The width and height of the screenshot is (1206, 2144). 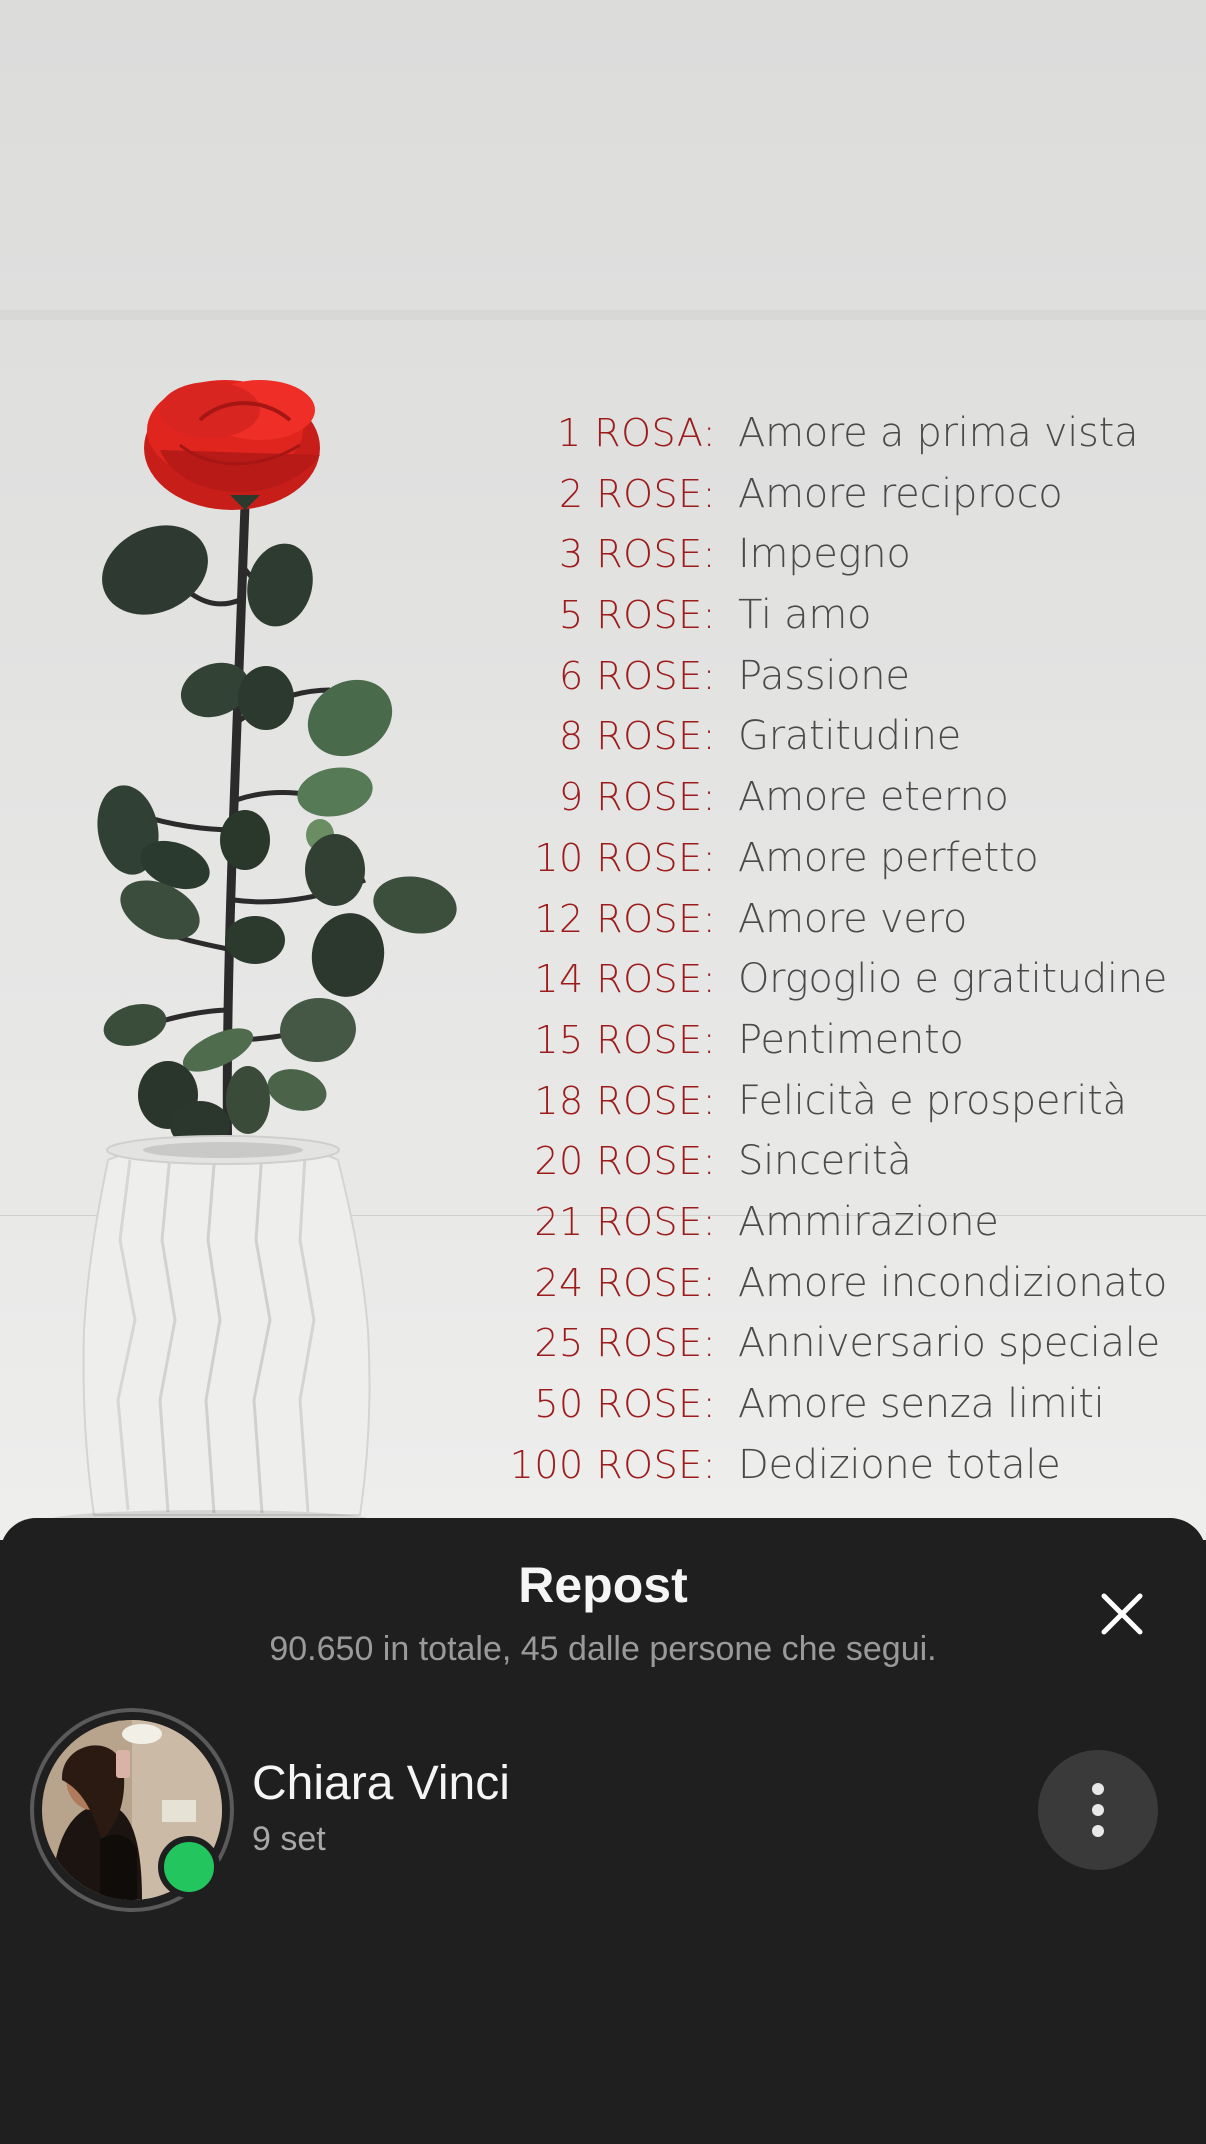 What do you see at coordinates (625, 1221) in the screenshot?
I see `rose-count: 21 ROSE:` at bounding box center [625, 1221].